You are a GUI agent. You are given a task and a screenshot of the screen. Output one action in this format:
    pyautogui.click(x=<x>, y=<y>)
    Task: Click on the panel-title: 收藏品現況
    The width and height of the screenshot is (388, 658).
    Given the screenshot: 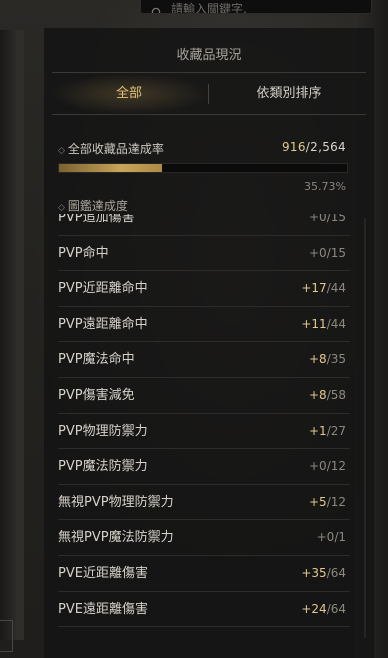 What is the action you would take?
    pyautogui.click(x=209, y=55)
    